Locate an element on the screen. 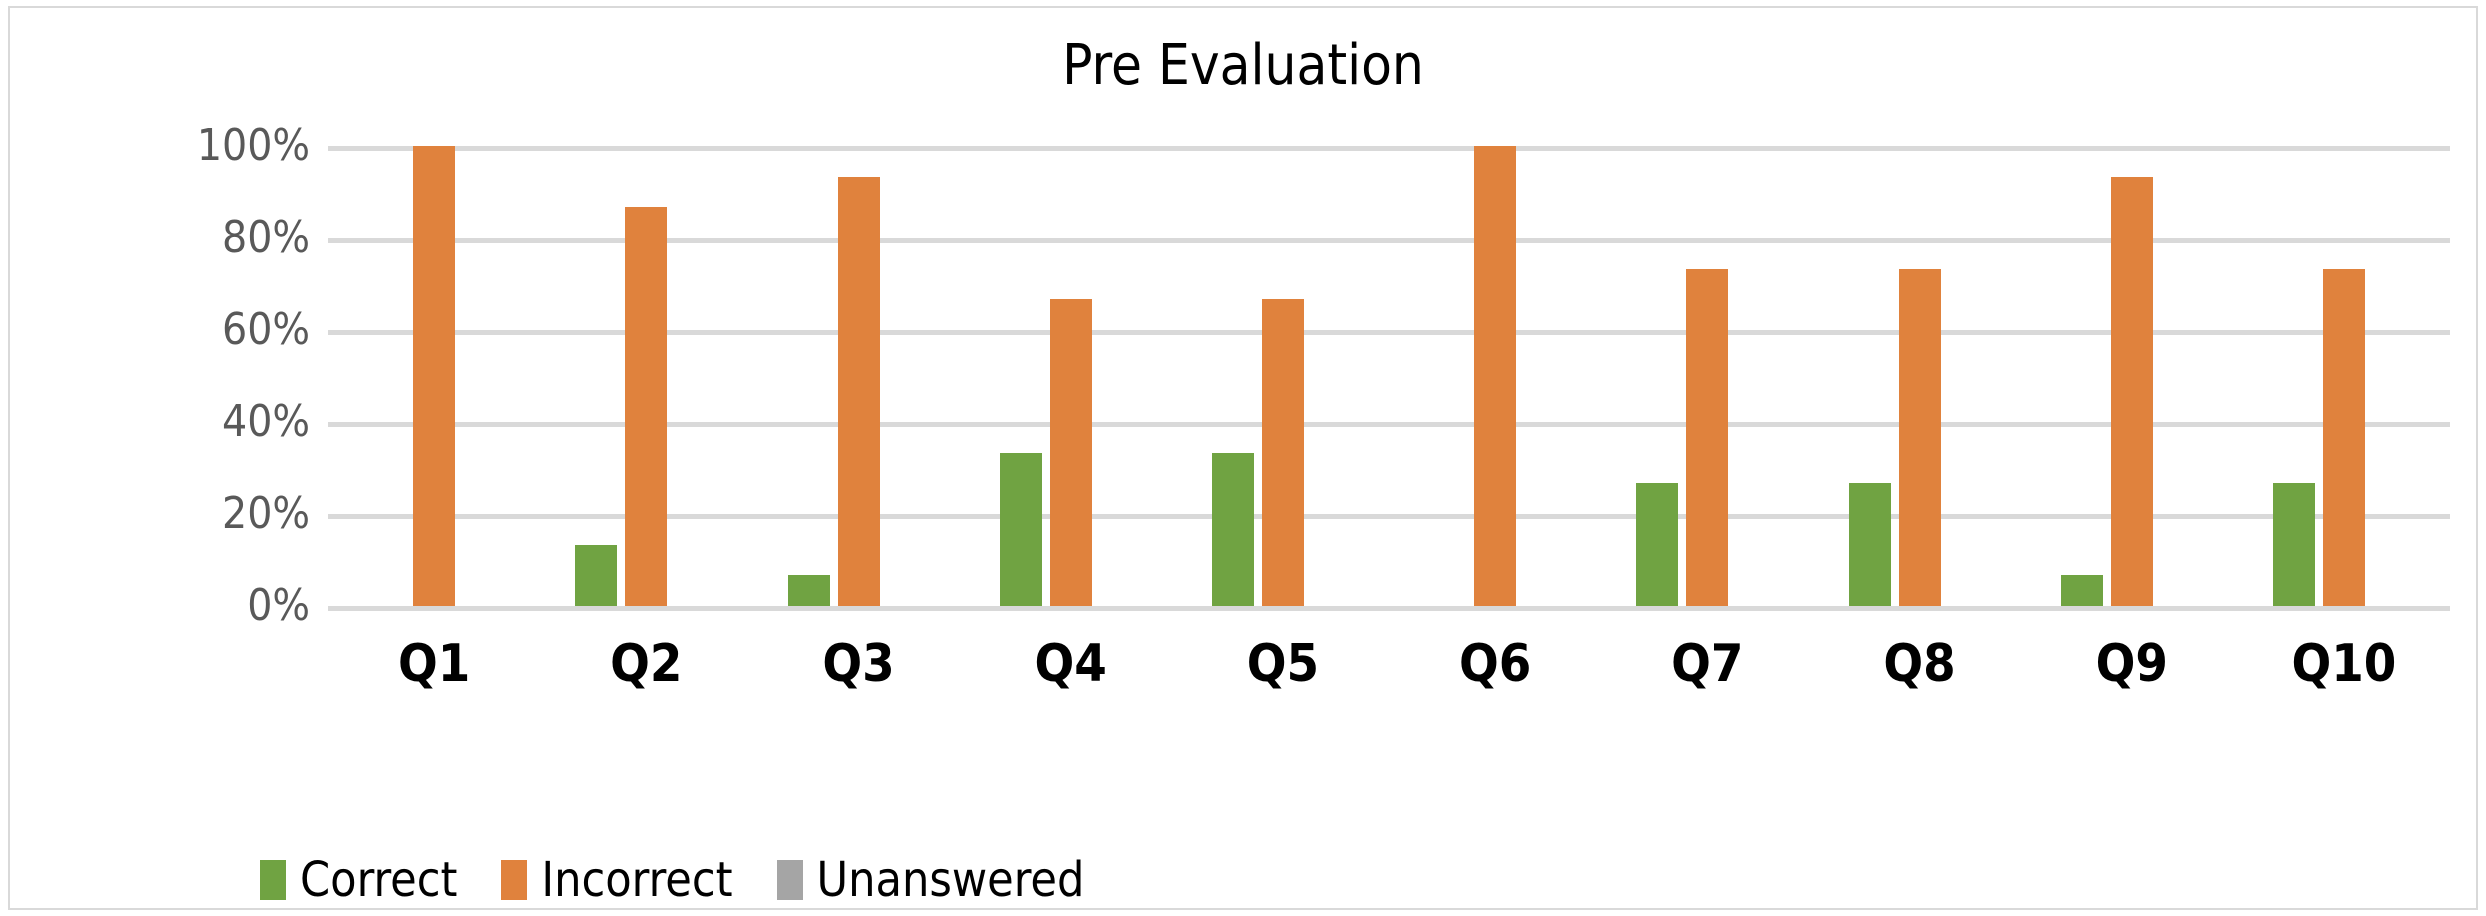 The width and height of the screenshot is (2486, 916). legend-item-incorrect: Incorrect is located at coordinates (617, 880).